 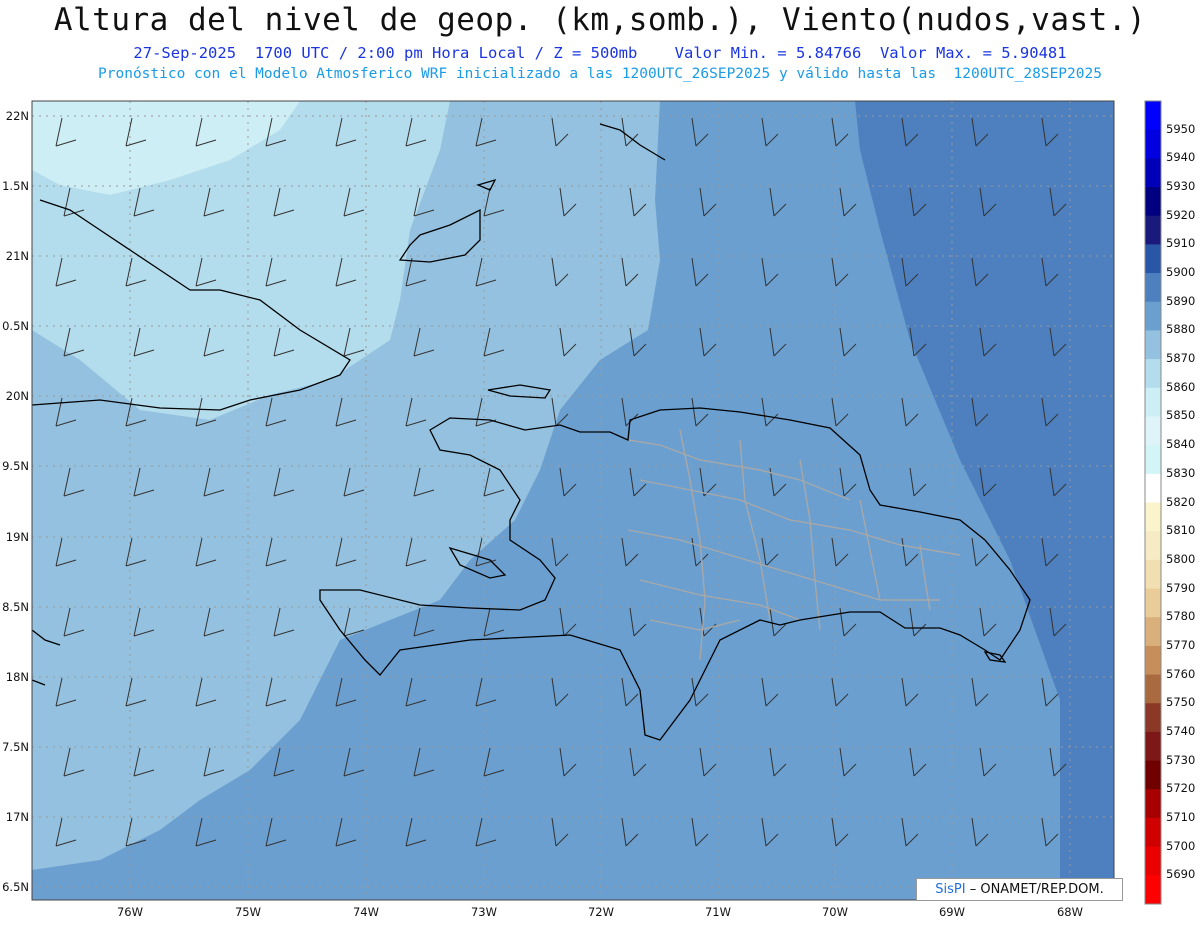 What do you see at coordinates (1036, 889) in the screenshot?
I see `onamet-credit: – ONAMET/REP.DOM.` at bounding box center [1036, 889].